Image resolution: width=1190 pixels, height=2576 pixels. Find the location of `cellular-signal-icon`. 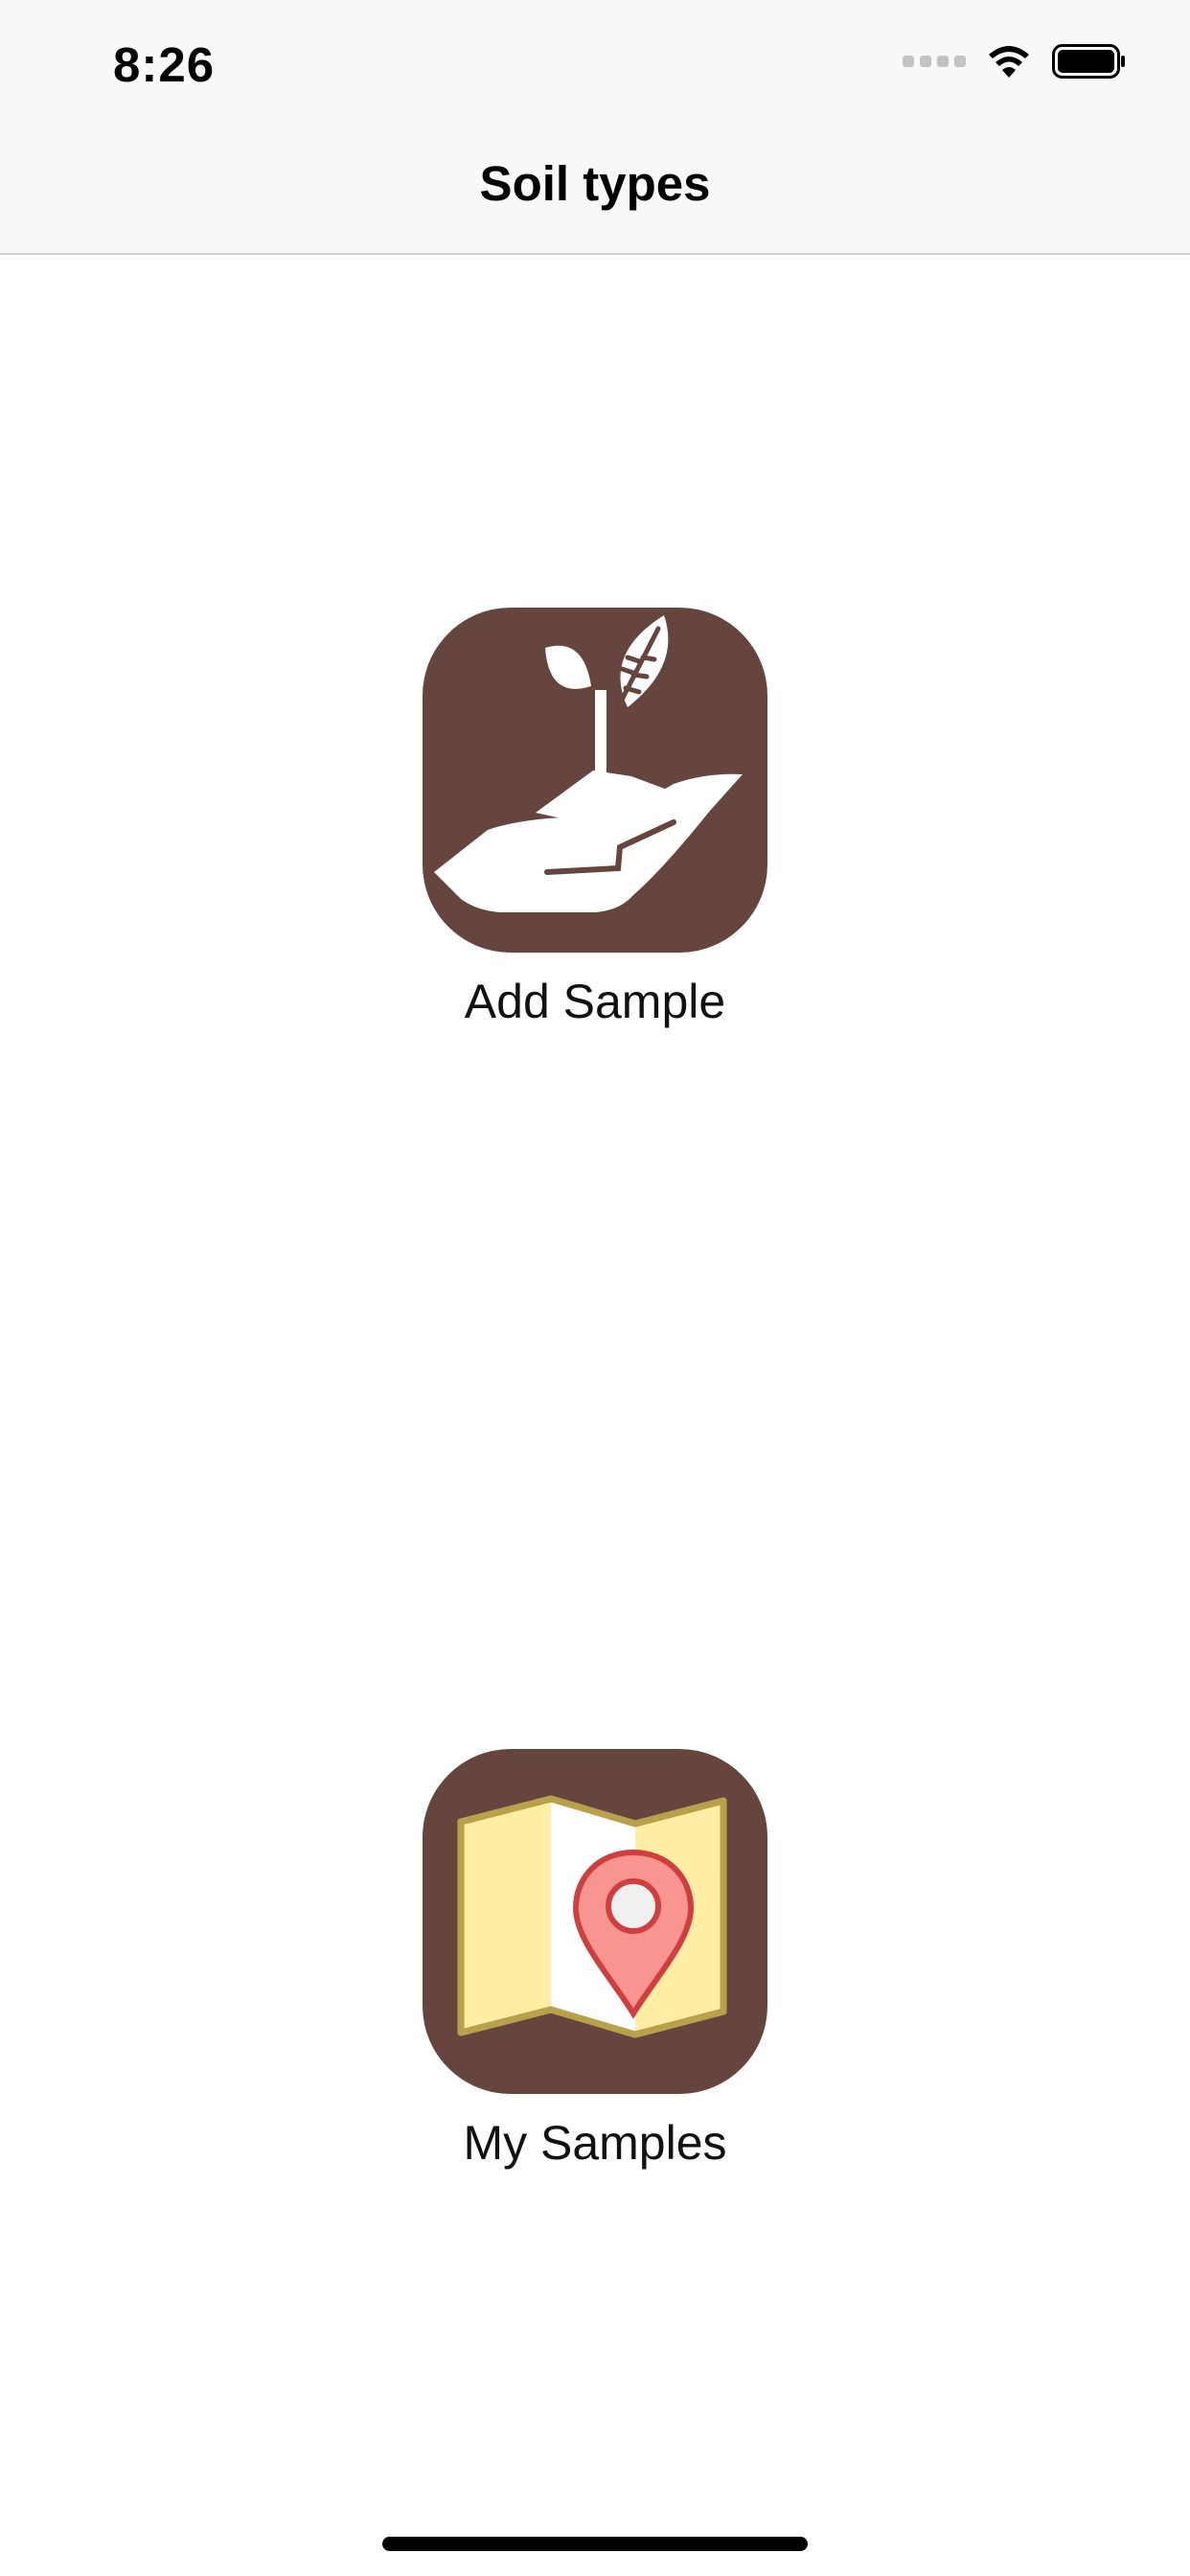

cellular-signal-icon is located at coordinates (935, 62).